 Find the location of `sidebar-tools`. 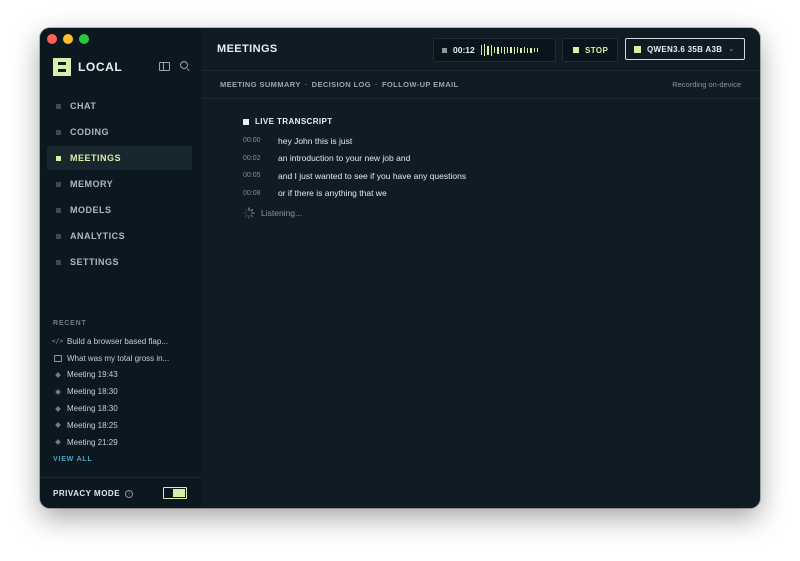

sidebar-tools is located at coordinates (173, 66).